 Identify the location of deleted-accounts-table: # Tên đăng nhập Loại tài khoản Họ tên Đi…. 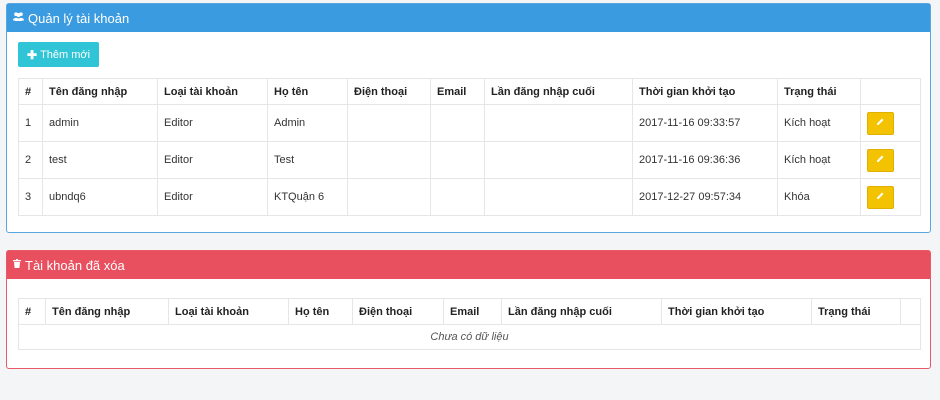
(469, 324).